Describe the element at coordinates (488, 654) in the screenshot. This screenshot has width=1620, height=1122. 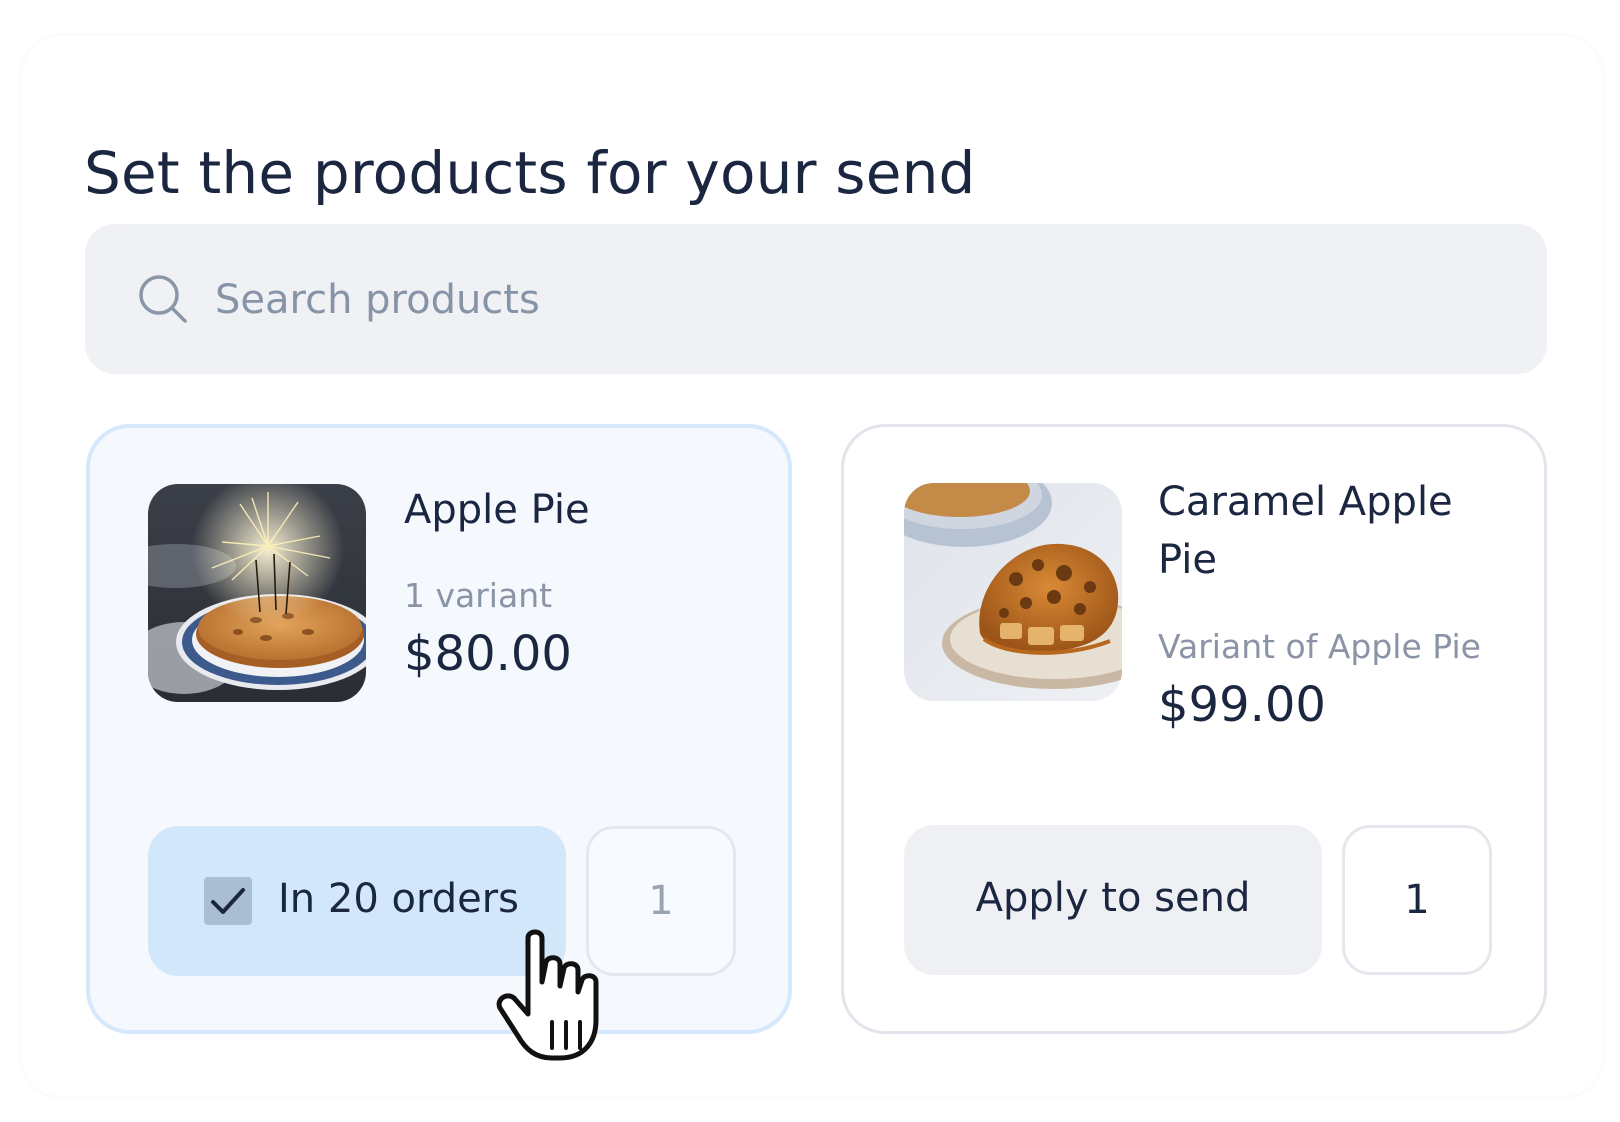
I see `product-price: $80.00` at that location.